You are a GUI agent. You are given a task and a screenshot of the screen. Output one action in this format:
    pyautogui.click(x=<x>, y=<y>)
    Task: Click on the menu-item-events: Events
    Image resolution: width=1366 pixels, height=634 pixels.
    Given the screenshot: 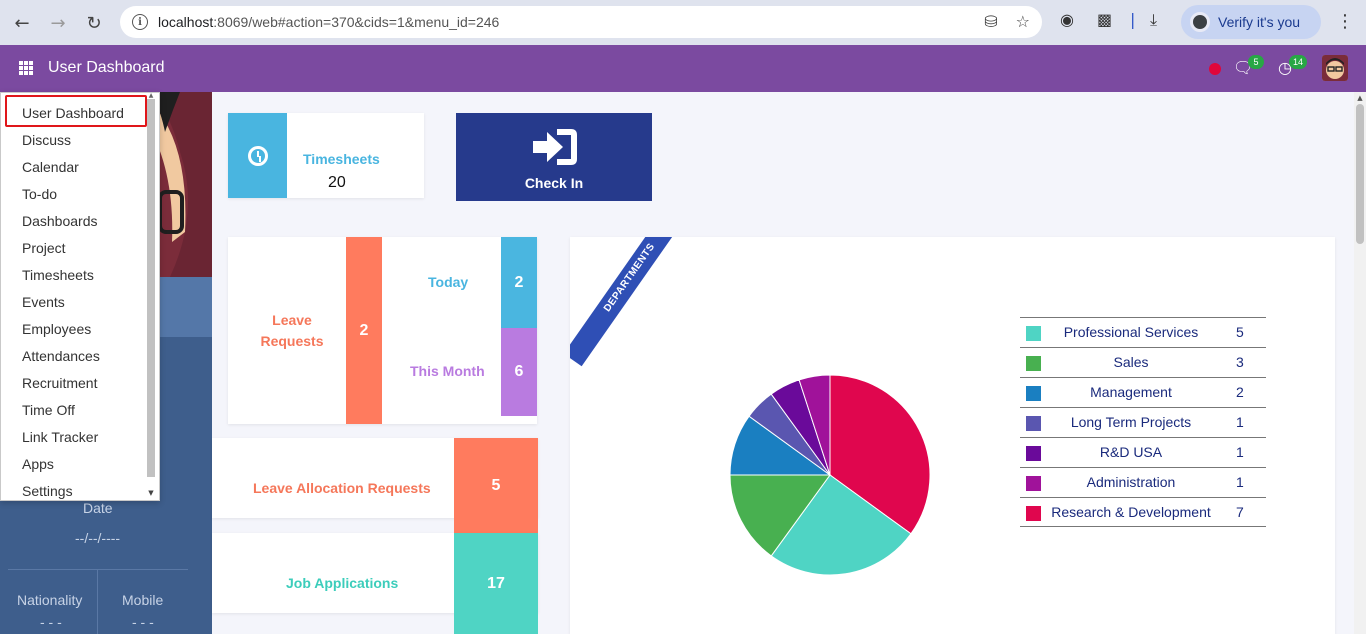 What is the action you would take?
    pyautogui.click(x=43, y=302)
    